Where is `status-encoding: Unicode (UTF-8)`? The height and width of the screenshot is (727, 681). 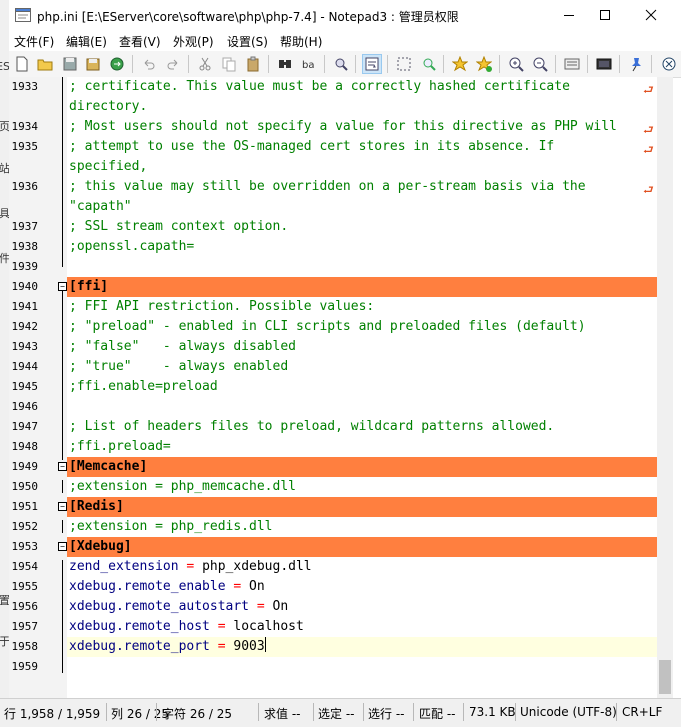
status-encoding: Unicode (UTF-8) is located at coordinates (568, 712).